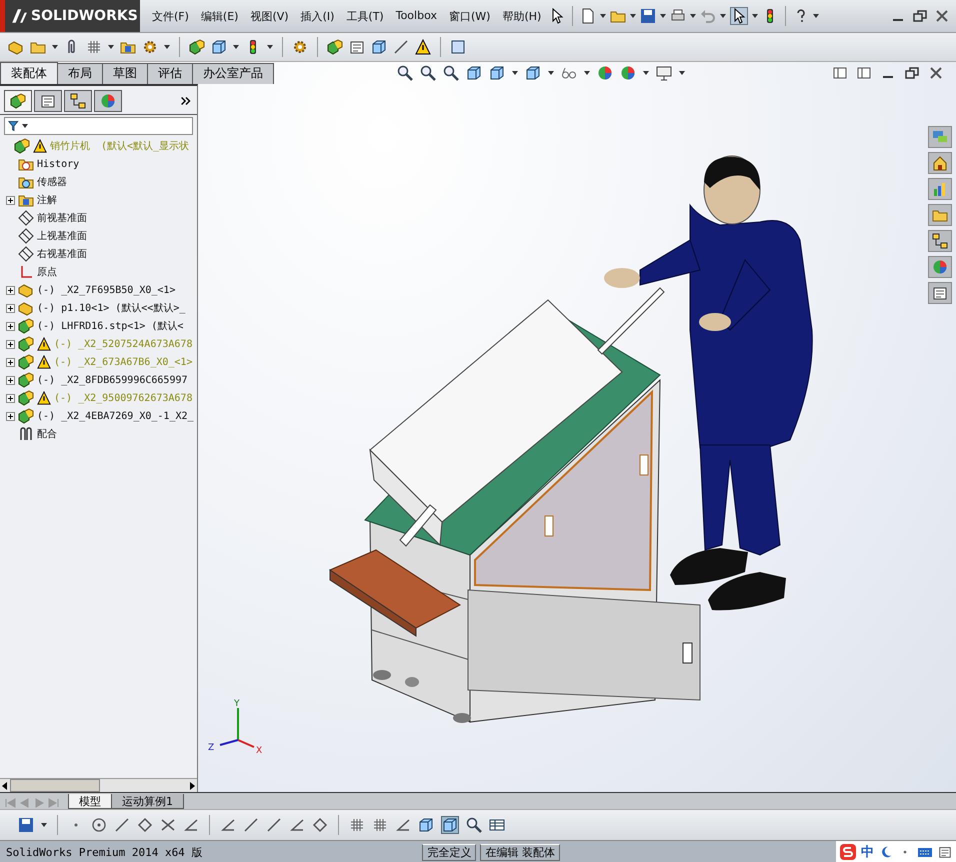 This screenshot has width=956, height=862. What do you see at coordinates (428, 73) in the screenshot?
I see `zoom-to-area-icon` at bounding box center [428, 73].